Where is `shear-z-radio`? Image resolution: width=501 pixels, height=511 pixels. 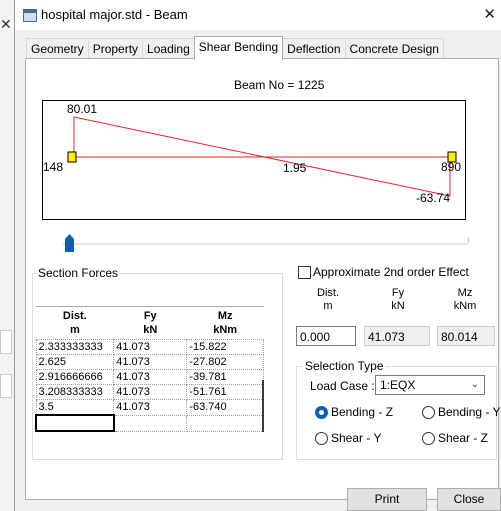 shear-z-radio is located at coordinates (428, 438).